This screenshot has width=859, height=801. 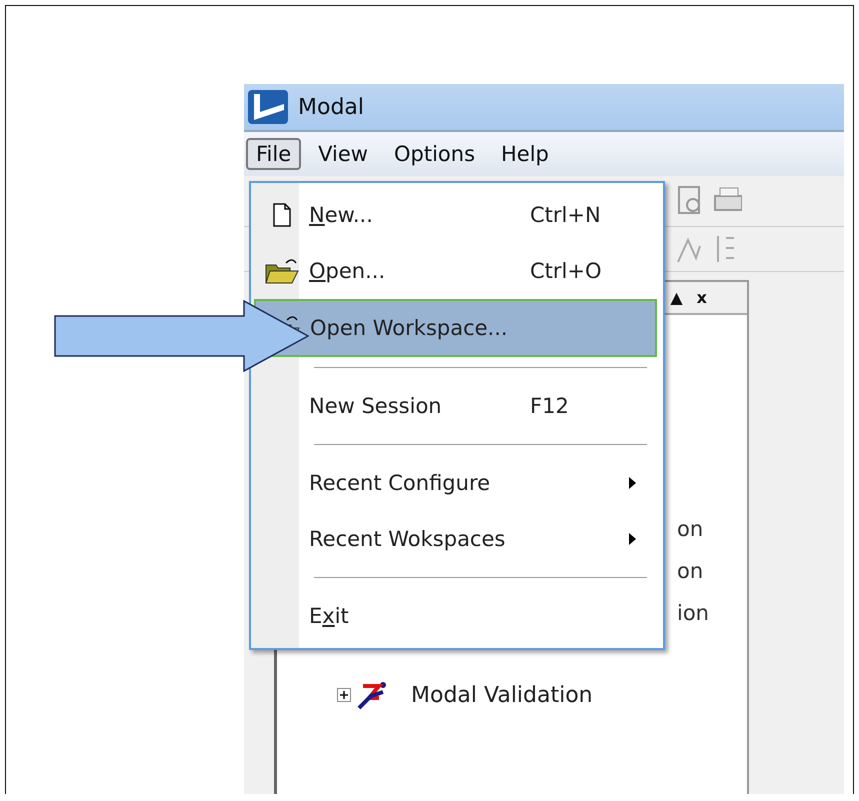 What do you see at coordinates (693, 613) in the screenshot?
I see `tree-item-label: ion` at bounding box center [693, 613].